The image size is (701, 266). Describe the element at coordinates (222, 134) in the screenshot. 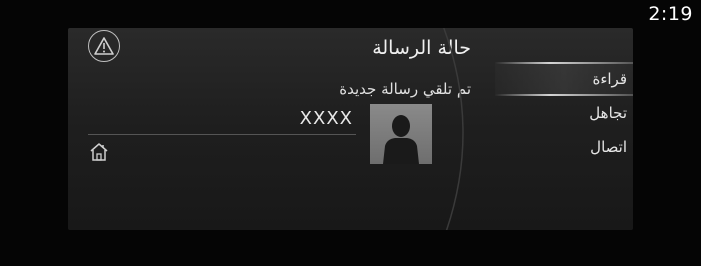

I see `divider` at that location.